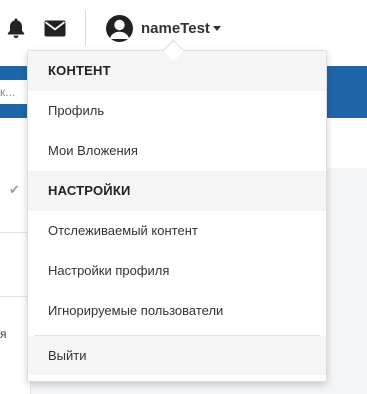 The image size is (367, 394). Describe the element at coordinates (216, 28) in the screenshot. I see `caret-down-icon` at that location.